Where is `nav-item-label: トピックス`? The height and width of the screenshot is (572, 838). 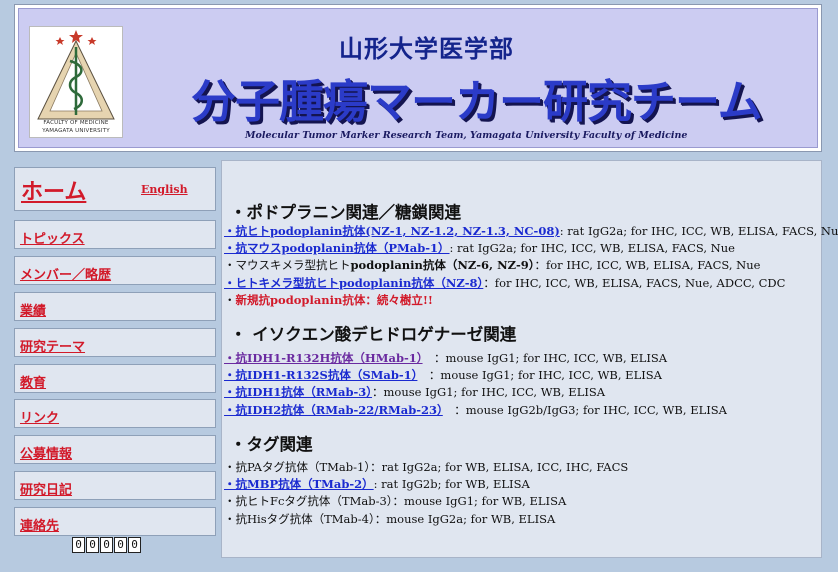
nav-item-label: トピックス is located at coordinates (52, 237).